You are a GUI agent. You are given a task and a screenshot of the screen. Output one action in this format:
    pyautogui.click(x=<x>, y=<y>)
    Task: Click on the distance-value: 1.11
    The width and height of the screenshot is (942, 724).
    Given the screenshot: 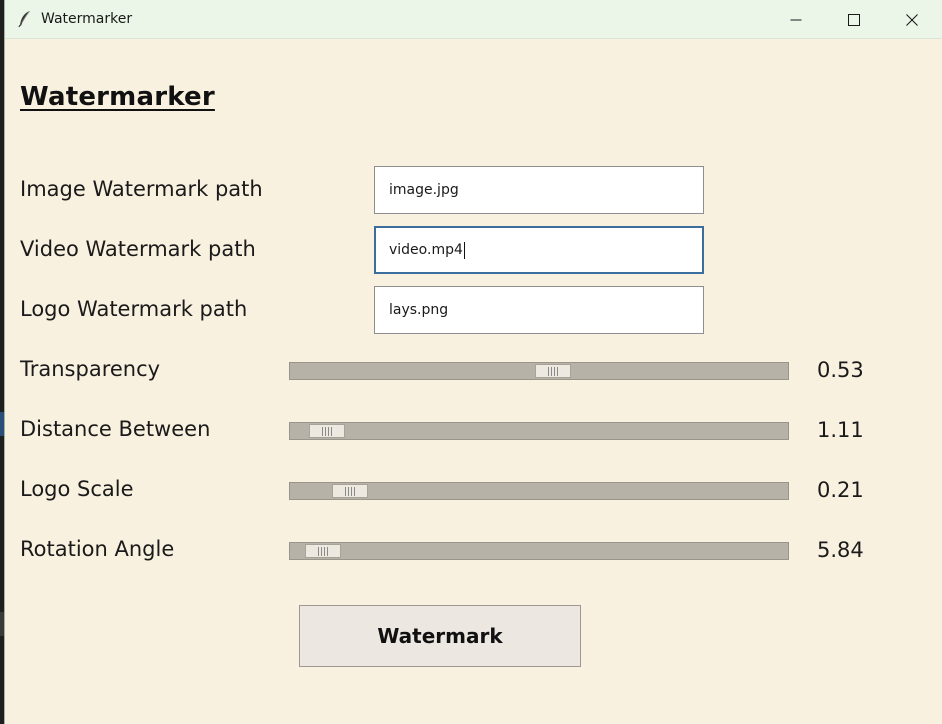 What is the action you would take?
    pyautogui.click(x=840, y=430)
    